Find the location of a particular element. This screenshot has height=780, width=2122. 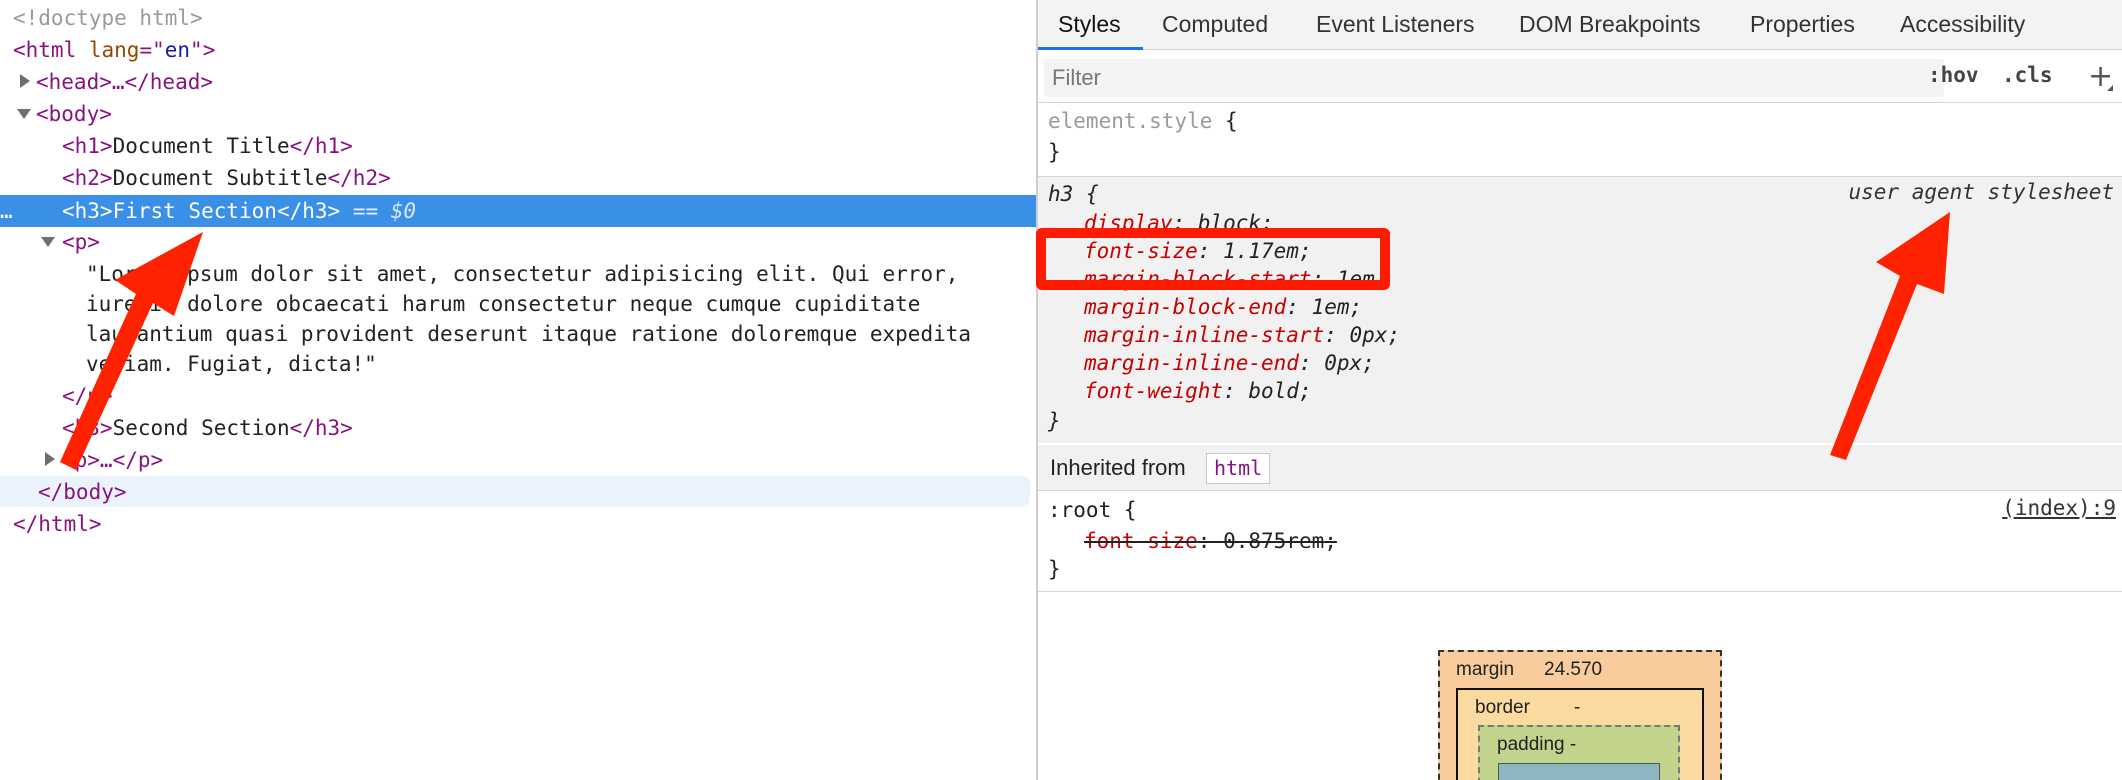

annotation-arrow-left is located at coordinates (131, 351).